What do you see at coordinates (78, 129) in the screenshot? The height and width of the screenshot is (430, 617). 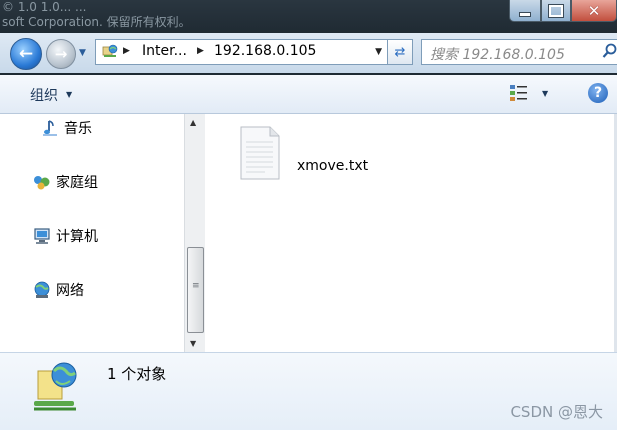 I see `sidebar-item-label: 音乐` at bounding box center [78, 129].